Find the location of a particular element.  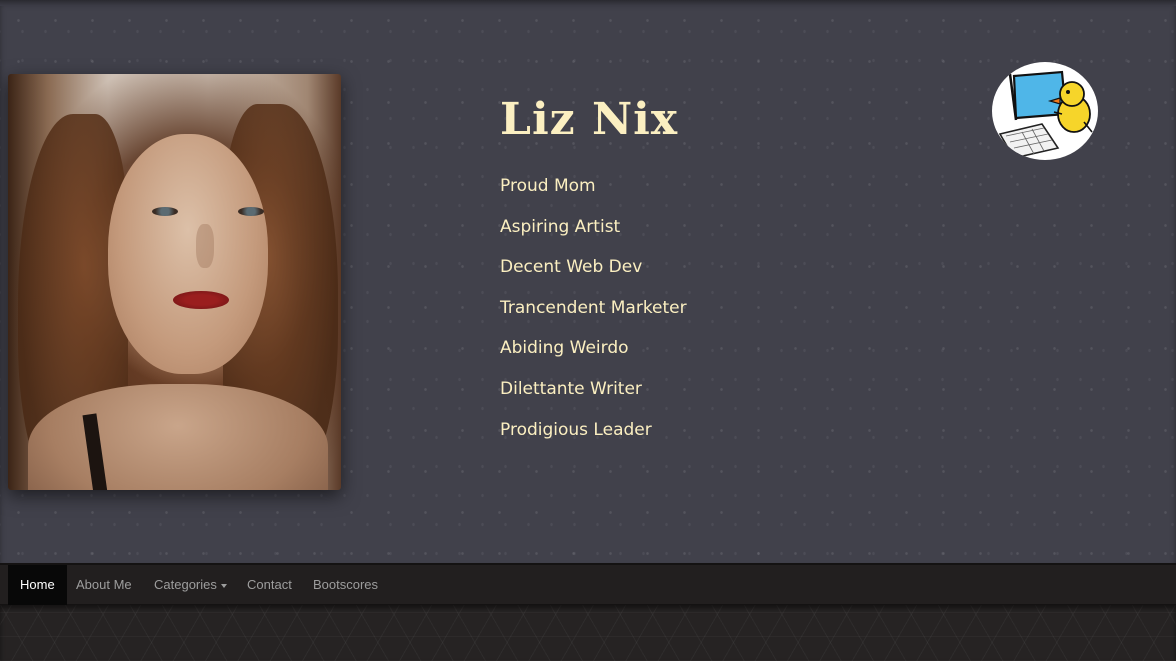

role-item: Abiding Weirdo is located at coordinates (564, 348).